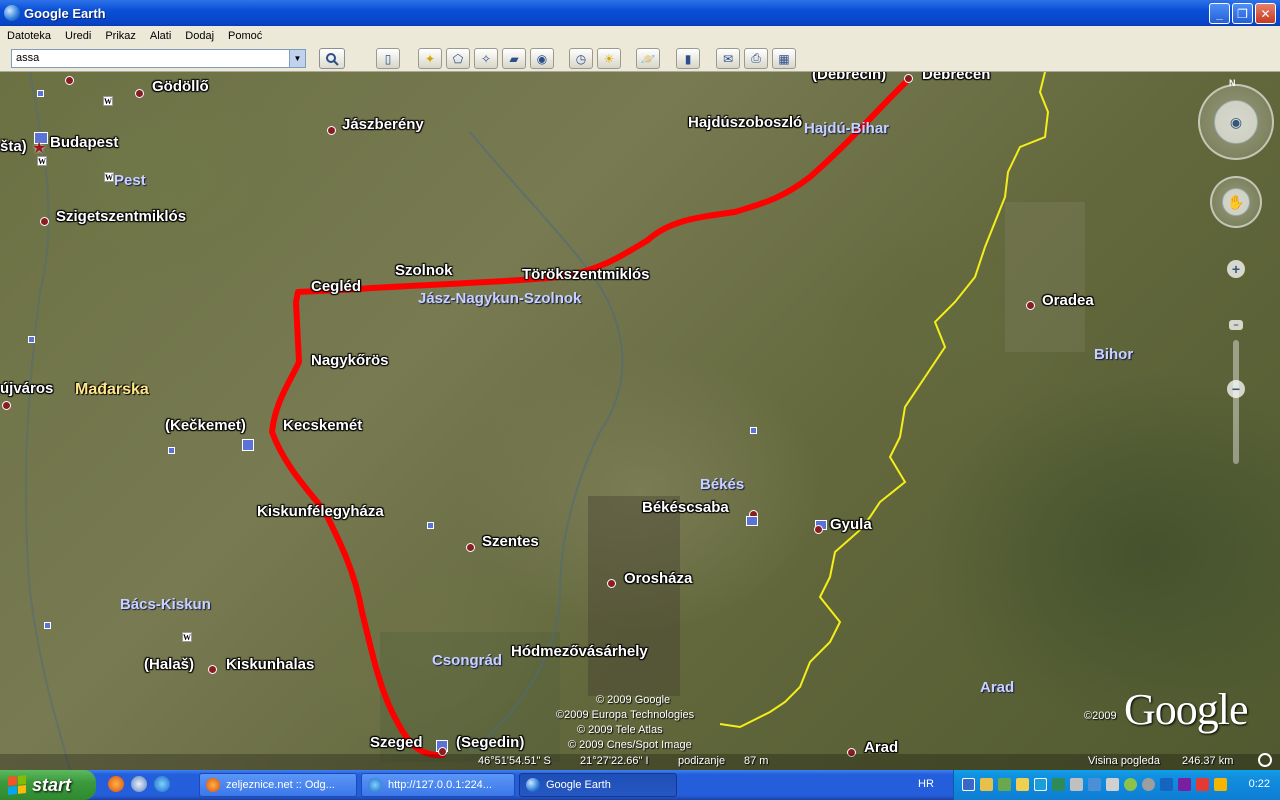  I want to click on city-label-torokszentmiklos: Törökszentmiklós, so click(586, 274).